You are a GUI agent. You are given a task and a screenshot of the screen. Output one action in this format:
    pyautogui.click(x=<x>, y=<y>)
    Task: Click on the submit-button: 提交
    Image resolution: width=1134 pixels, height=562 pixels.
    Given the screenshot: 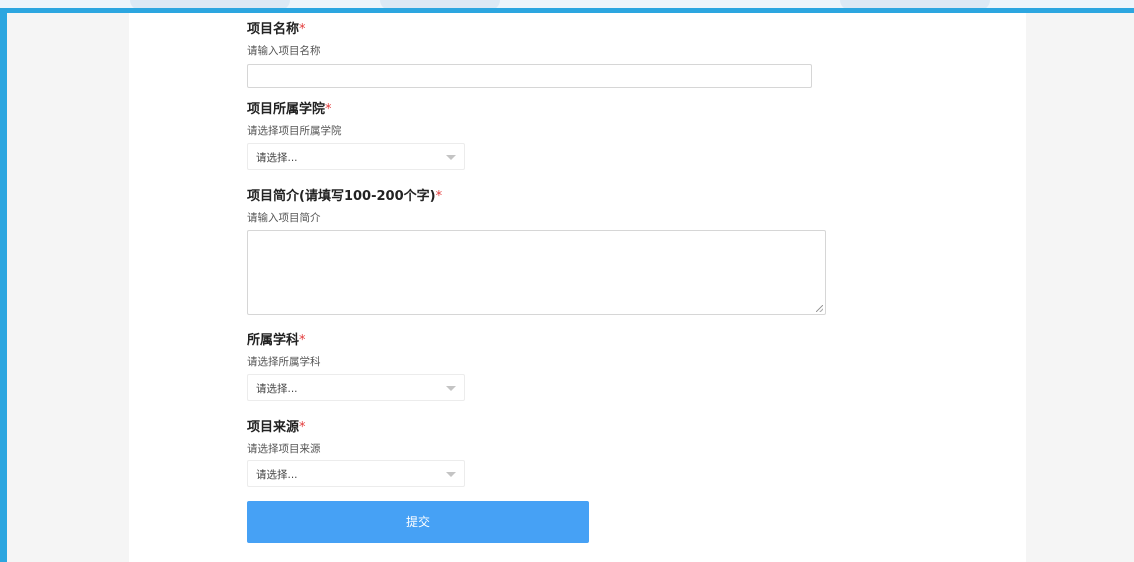 What is the action you would take?
    pyautogui.click(x=418, y=522)
    